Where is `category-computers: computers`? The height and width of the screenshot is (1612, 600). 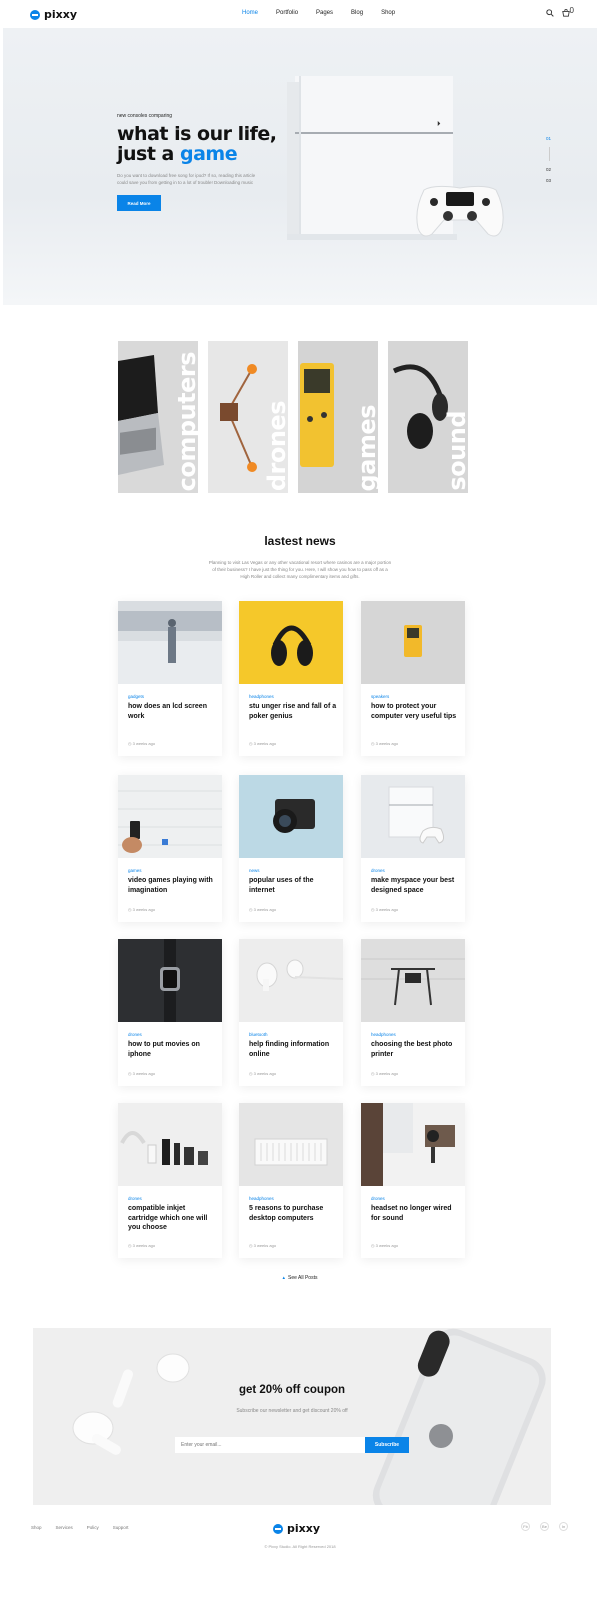
category-computers: computers is located at coordinates (158, 417).